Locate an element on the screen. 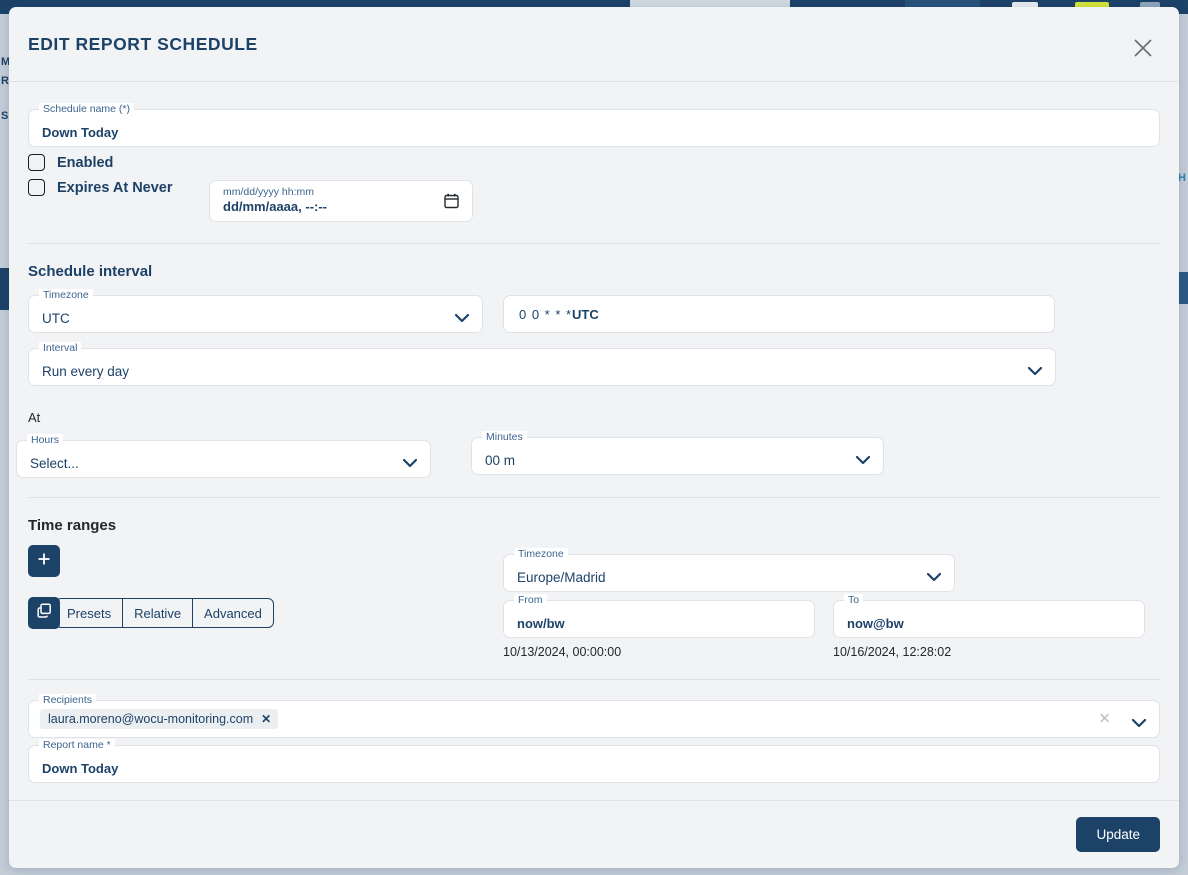  close-icon is located at coordinates (1143, 48).